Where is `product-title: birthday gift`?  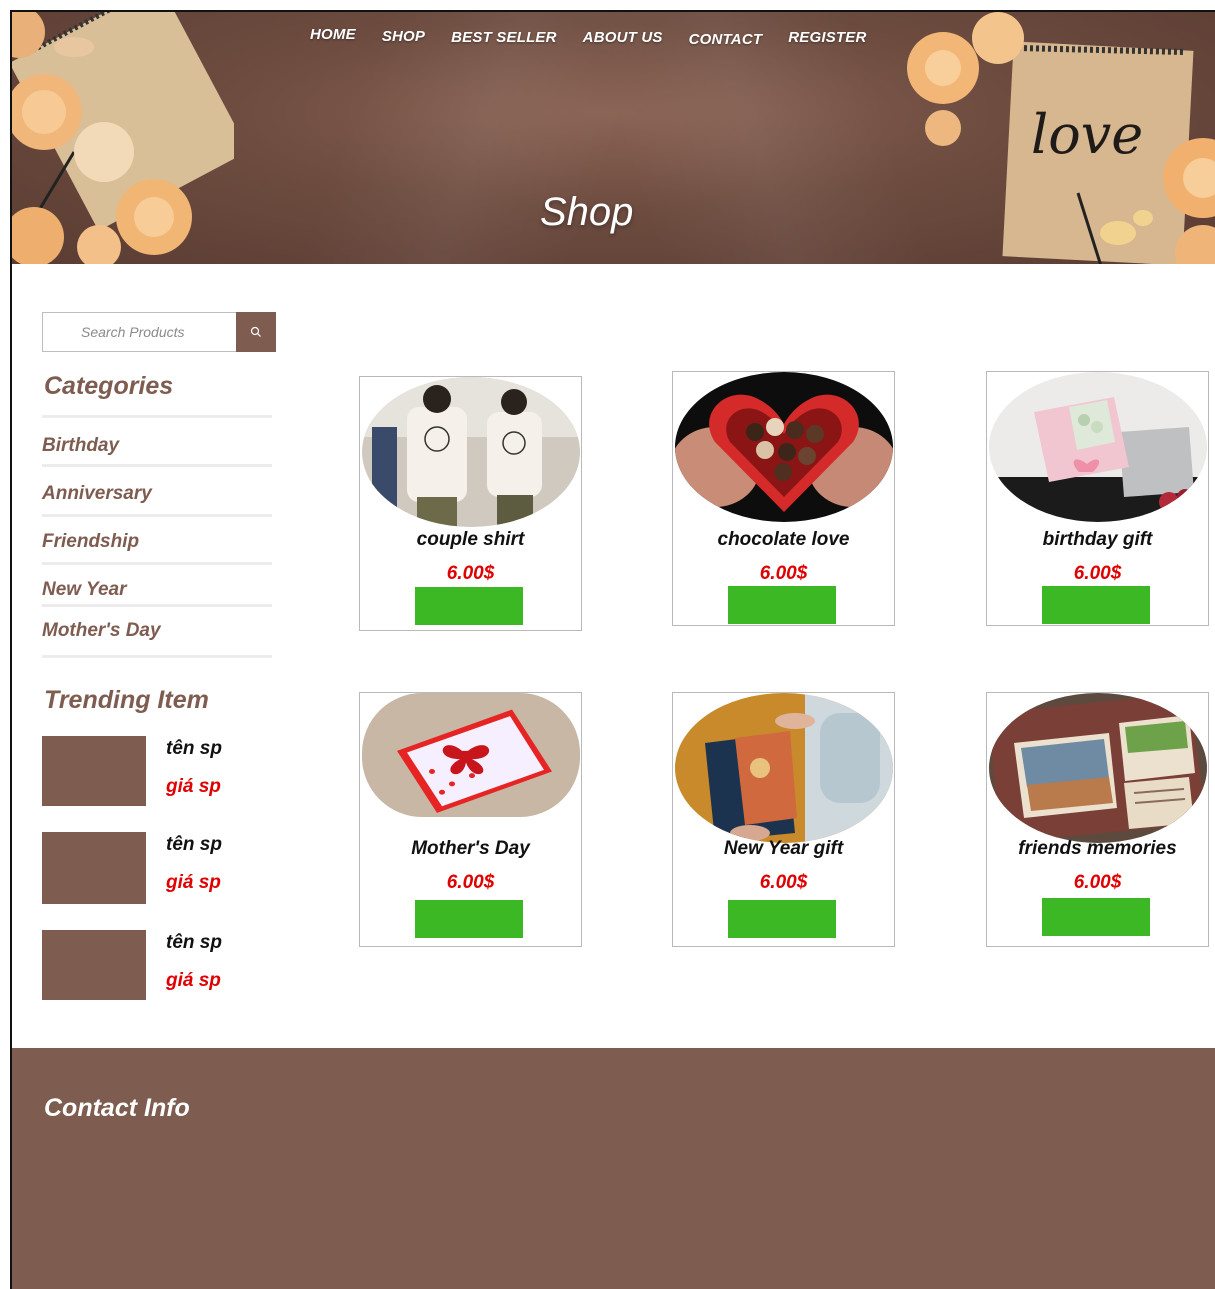
product-title: birthday gift is located at coordinates (1097, 540).